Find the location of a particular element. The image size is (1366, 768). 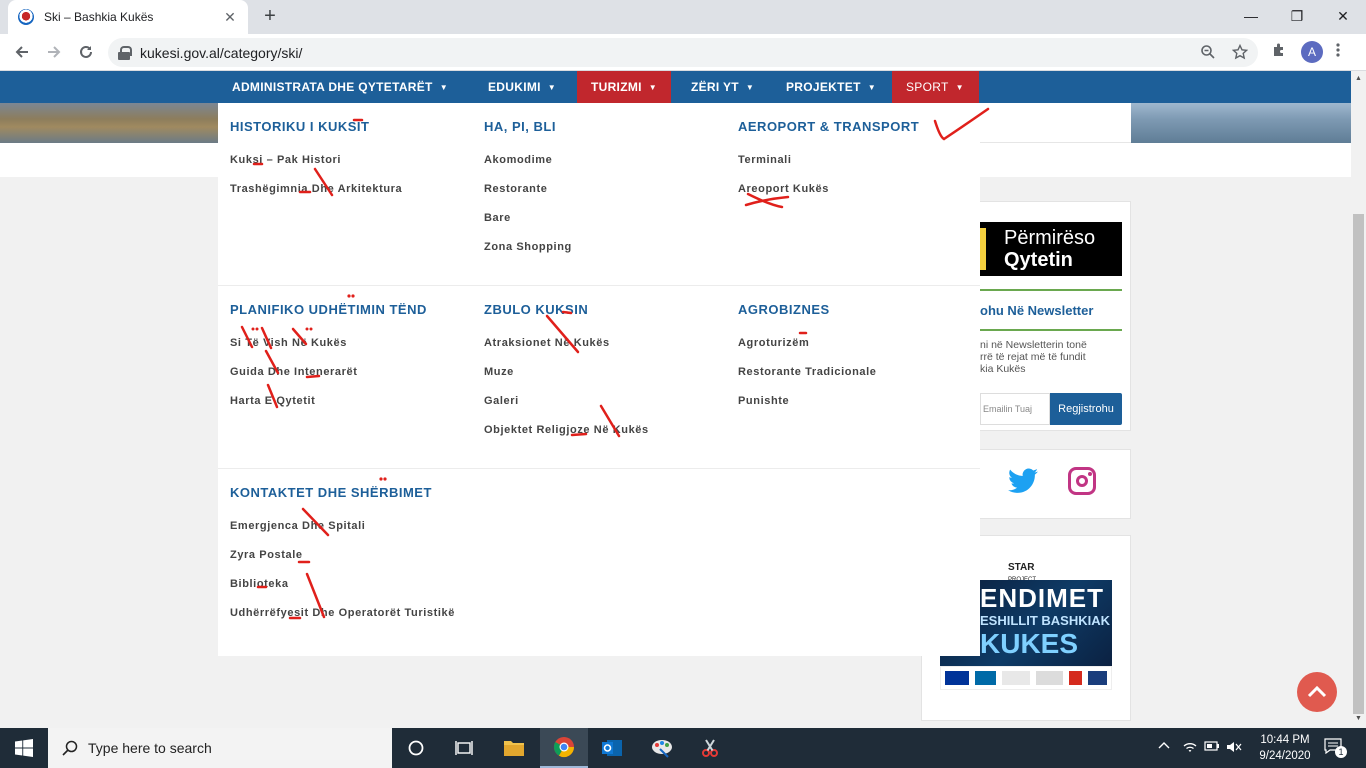

donor-logos is located at coordinates (1026, 678).